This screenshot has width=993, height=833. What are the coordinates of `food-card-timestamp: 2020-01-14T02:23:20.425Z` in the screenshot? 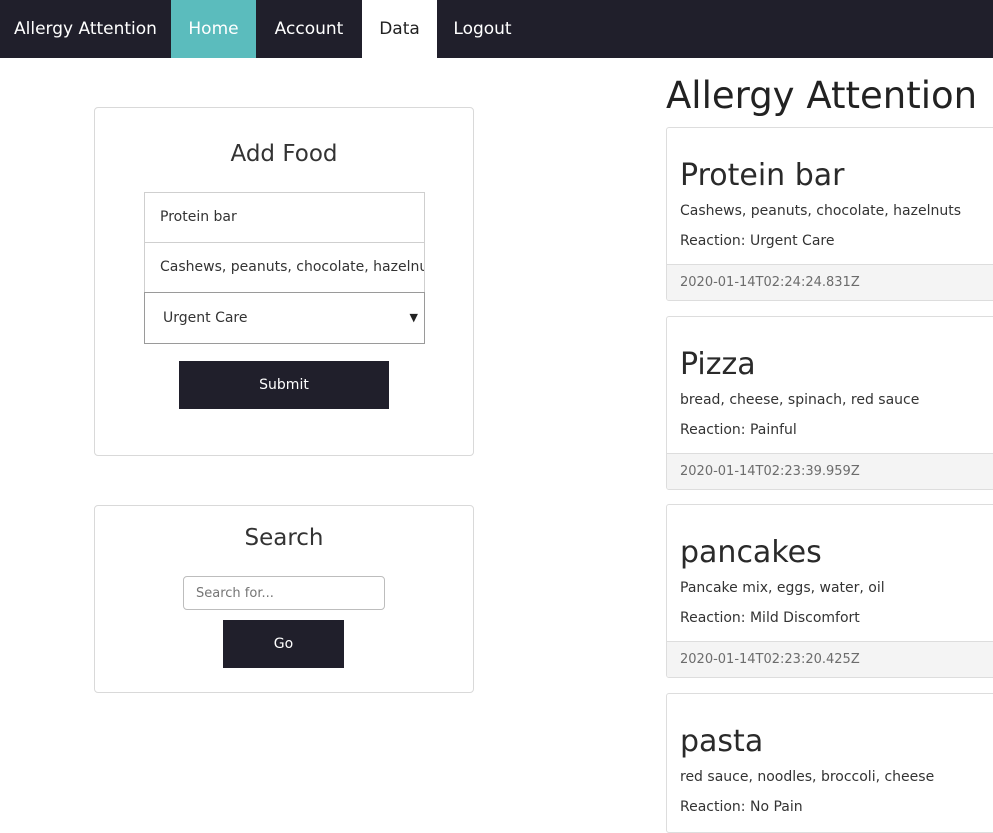 It's located at (830, 659).